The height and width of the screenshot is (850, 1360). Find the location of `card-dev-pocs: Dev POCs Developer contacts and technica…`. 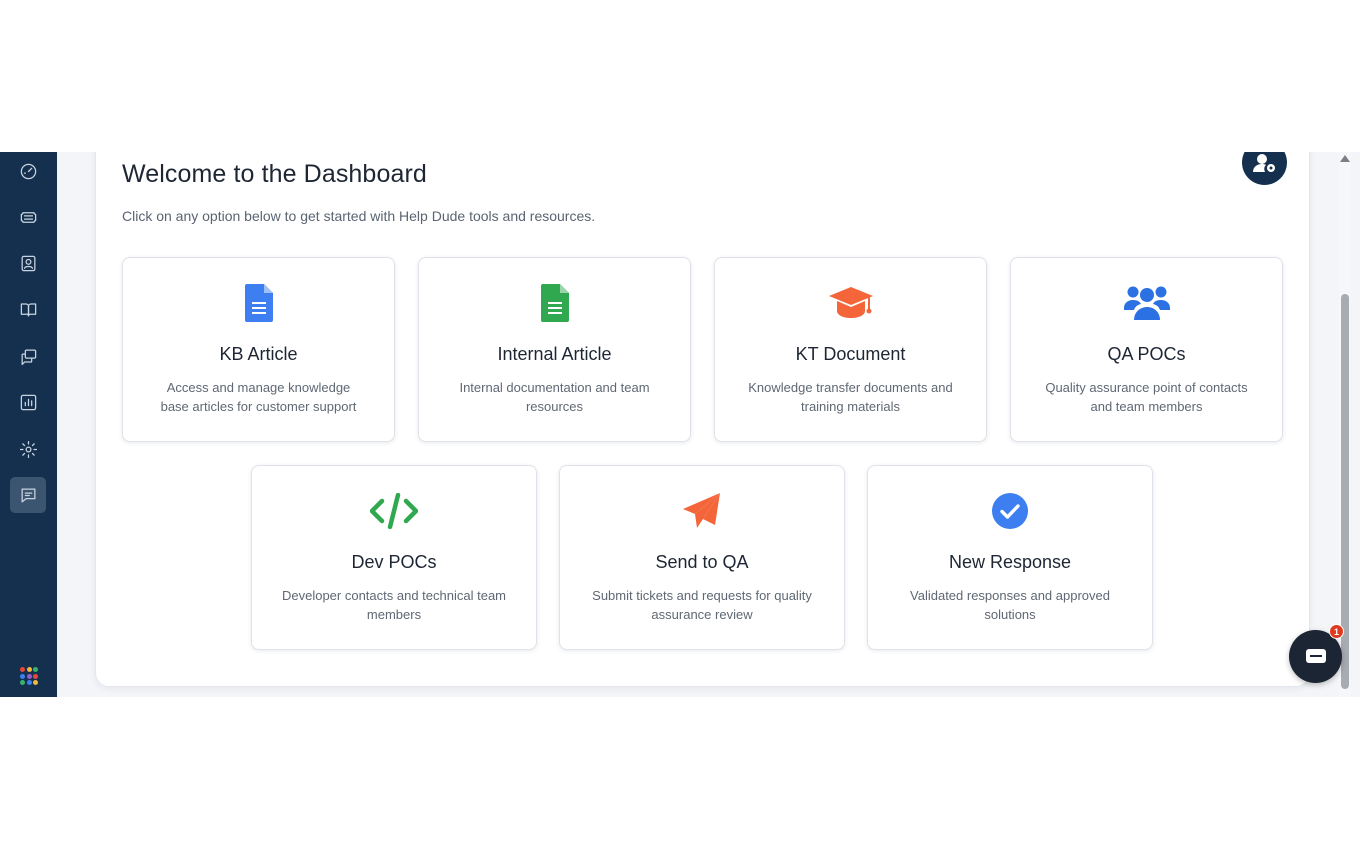

card-dev-pocs: Dev POCs Developer contacts and technica… is located at coordinates (394, 557).